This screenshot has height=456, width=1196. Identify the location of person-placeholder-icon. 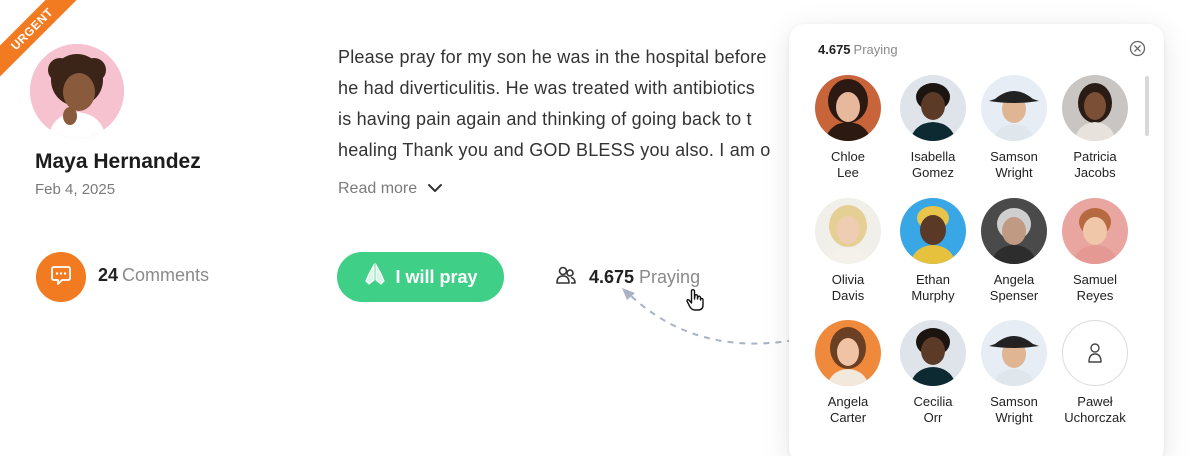
(1095, 353).